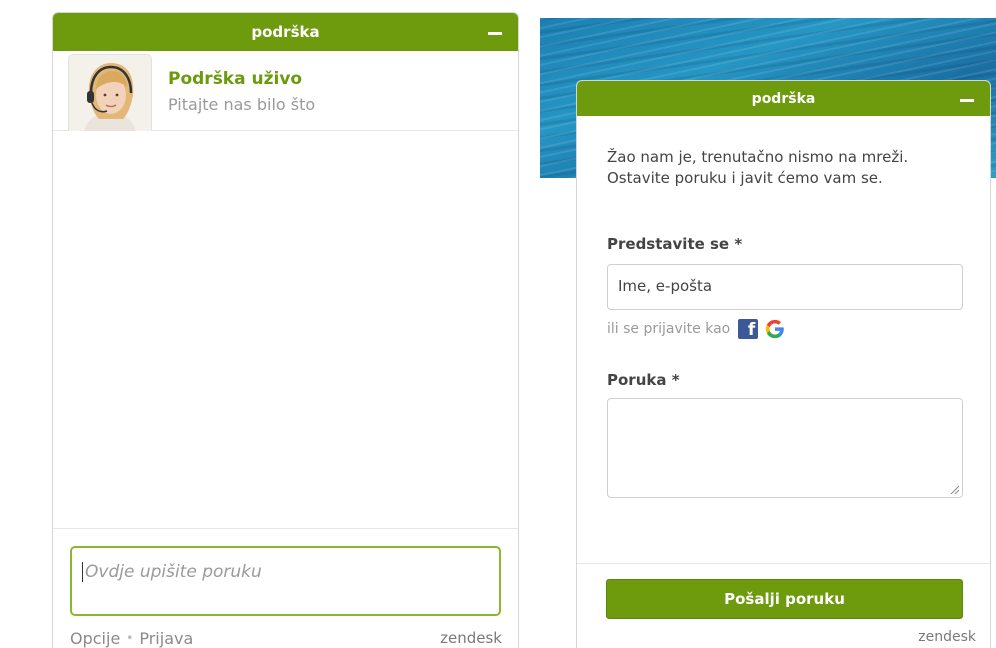 The width and height of the screenshot is (996, 648). Describe the element at coordinates (110, 96) in the screenshot. I see `agent-avatar` at that location.